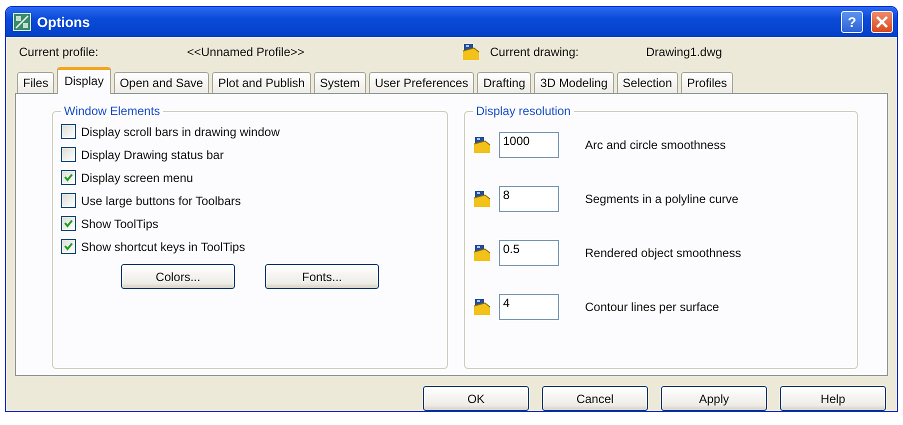  I want to click on drawing-name: Drawing1.dwg, so click(684, 52).